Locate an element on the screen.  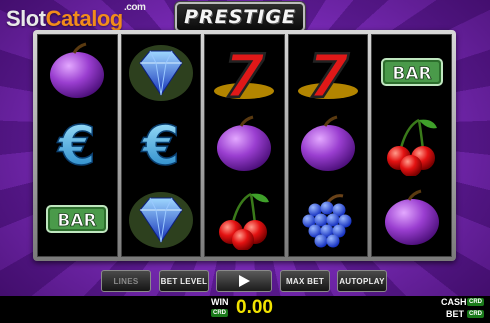
reel-3: 7 is located at coordinates (244, 145).